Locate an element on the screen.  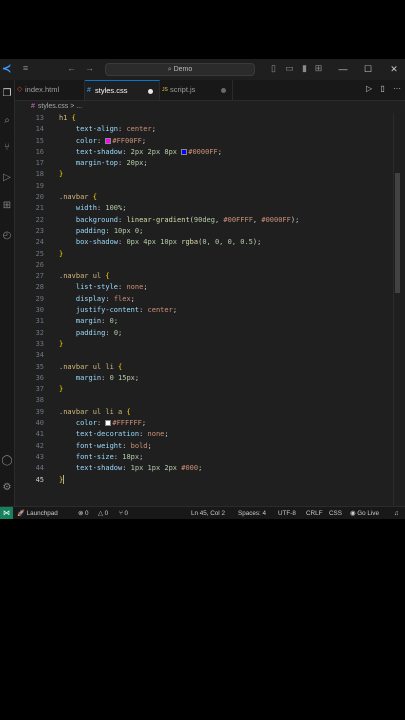
code-text: color: #FF00FF; is located at coordinates (111, 140).